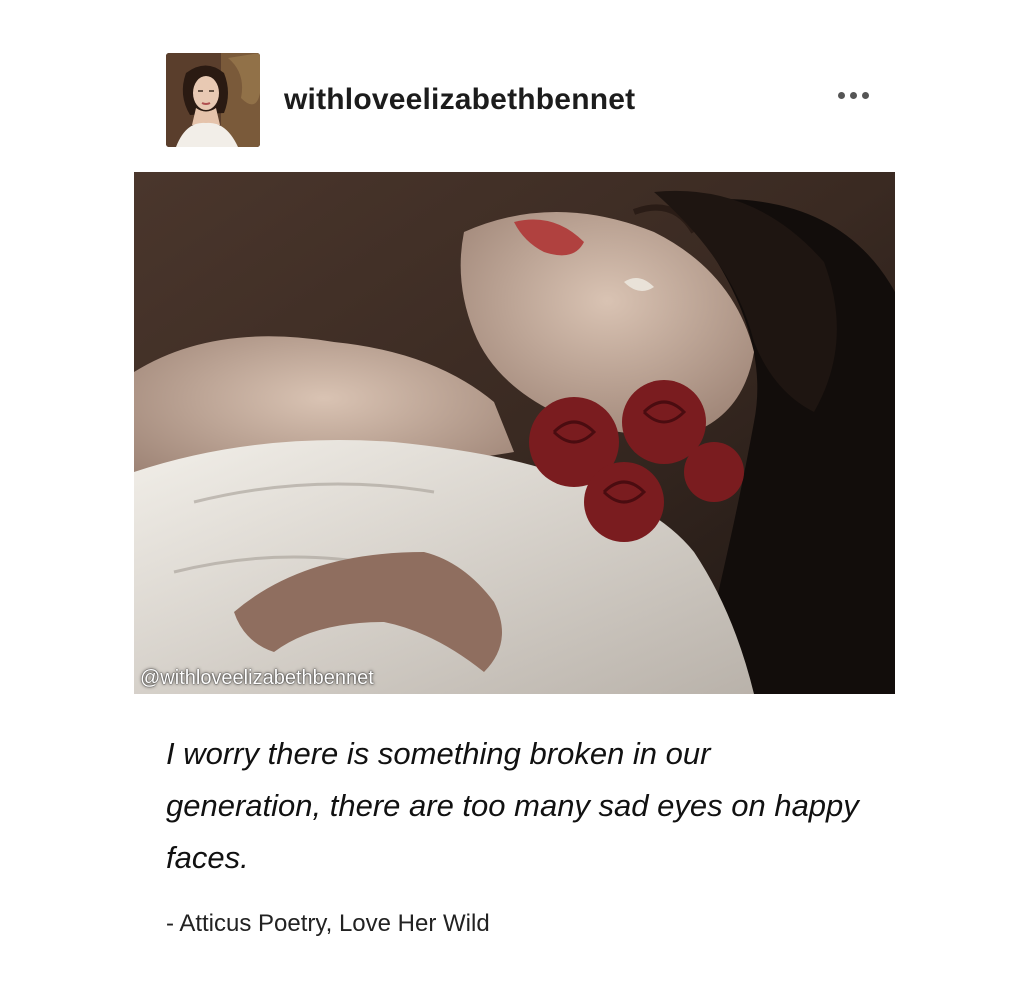 The image size is (1028, 993). Describe the element at coordinates (459, 100) in the screenshot. I see `username: withloveelizabethbennet` at that location.